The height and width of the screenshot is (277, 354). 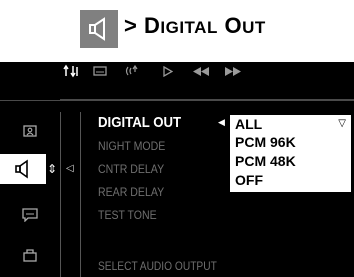 I want to click on dropdown-option: OFF, so click(x=249, y=180).